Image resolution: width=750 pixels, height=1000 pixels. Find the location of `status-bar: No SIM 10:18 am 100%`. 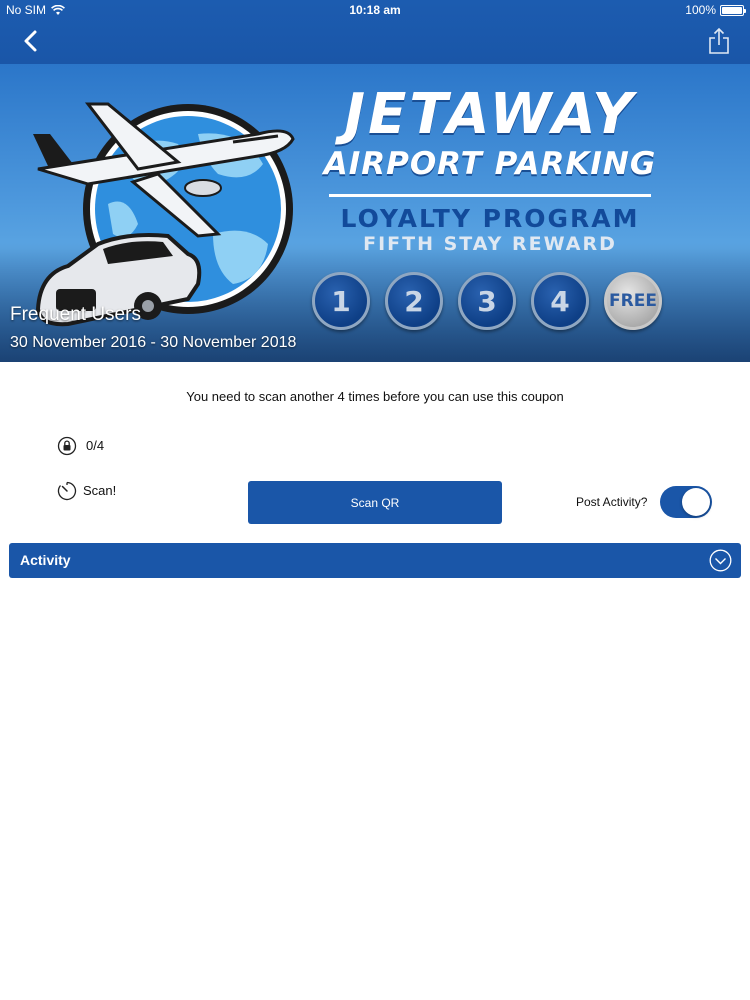

status-bar: No SIM 10:18 am 100% is located at coordinates (375, 10).